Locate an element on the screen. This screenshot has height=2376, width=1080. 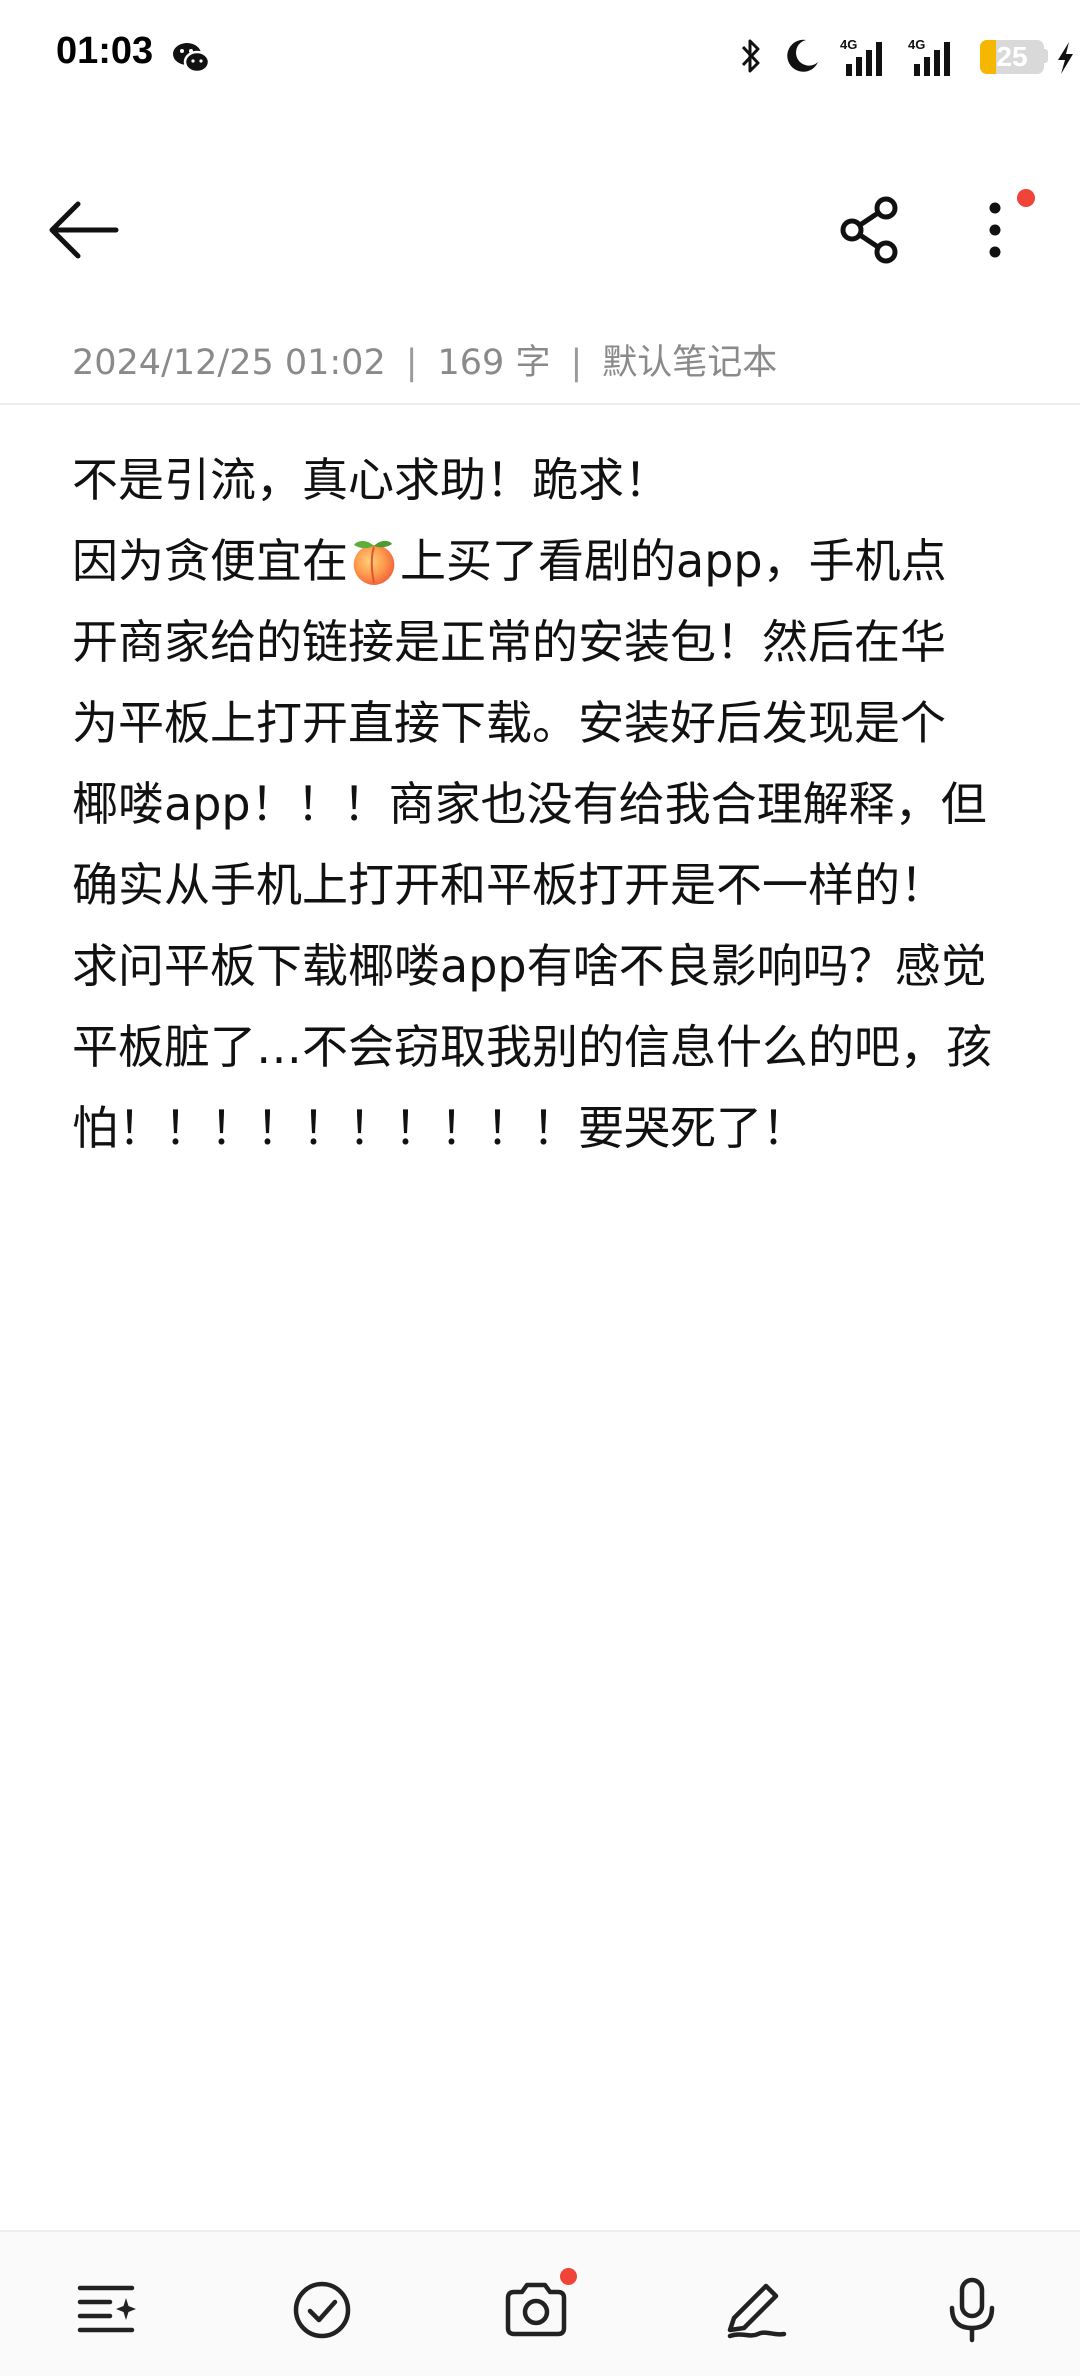
bottom-toolbar is located at coordinates (540, 2303).